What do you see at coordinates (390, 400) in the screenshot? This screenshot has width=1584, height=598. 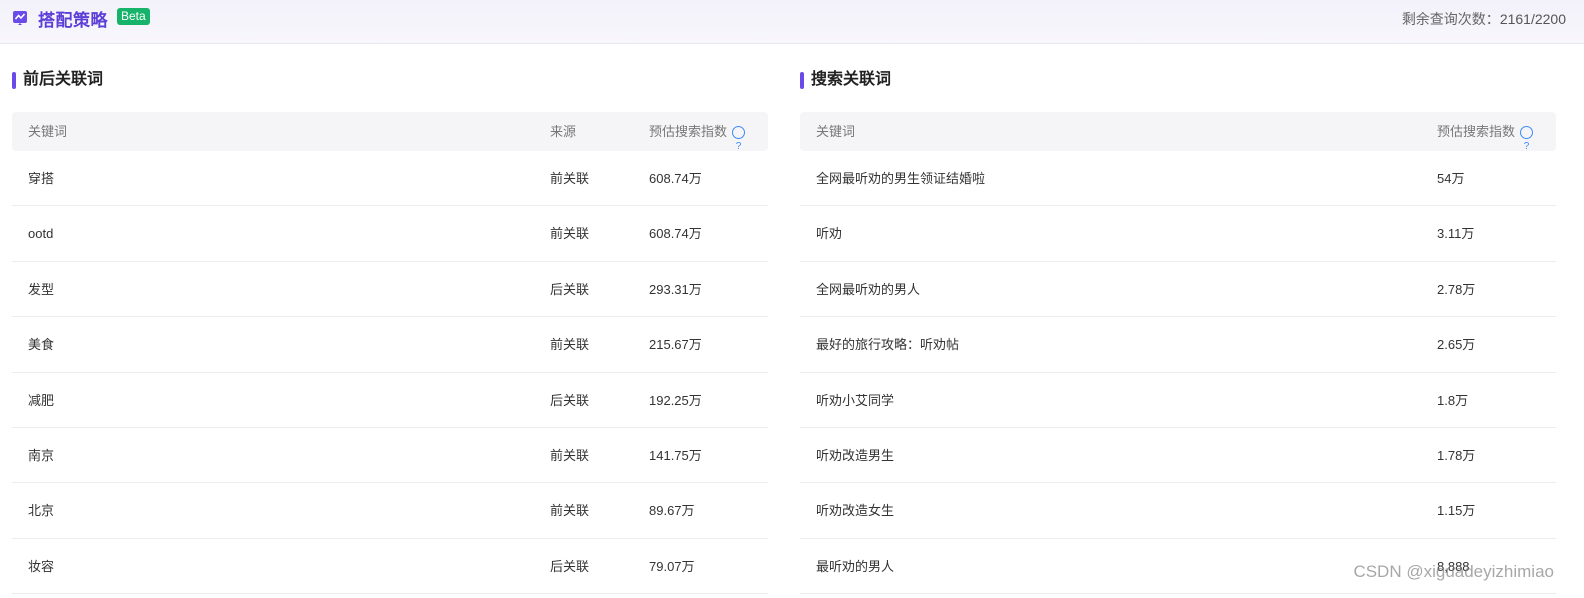 I see `table-row: 减肥 后关联 192.25万` at bounding box center [390, 400].